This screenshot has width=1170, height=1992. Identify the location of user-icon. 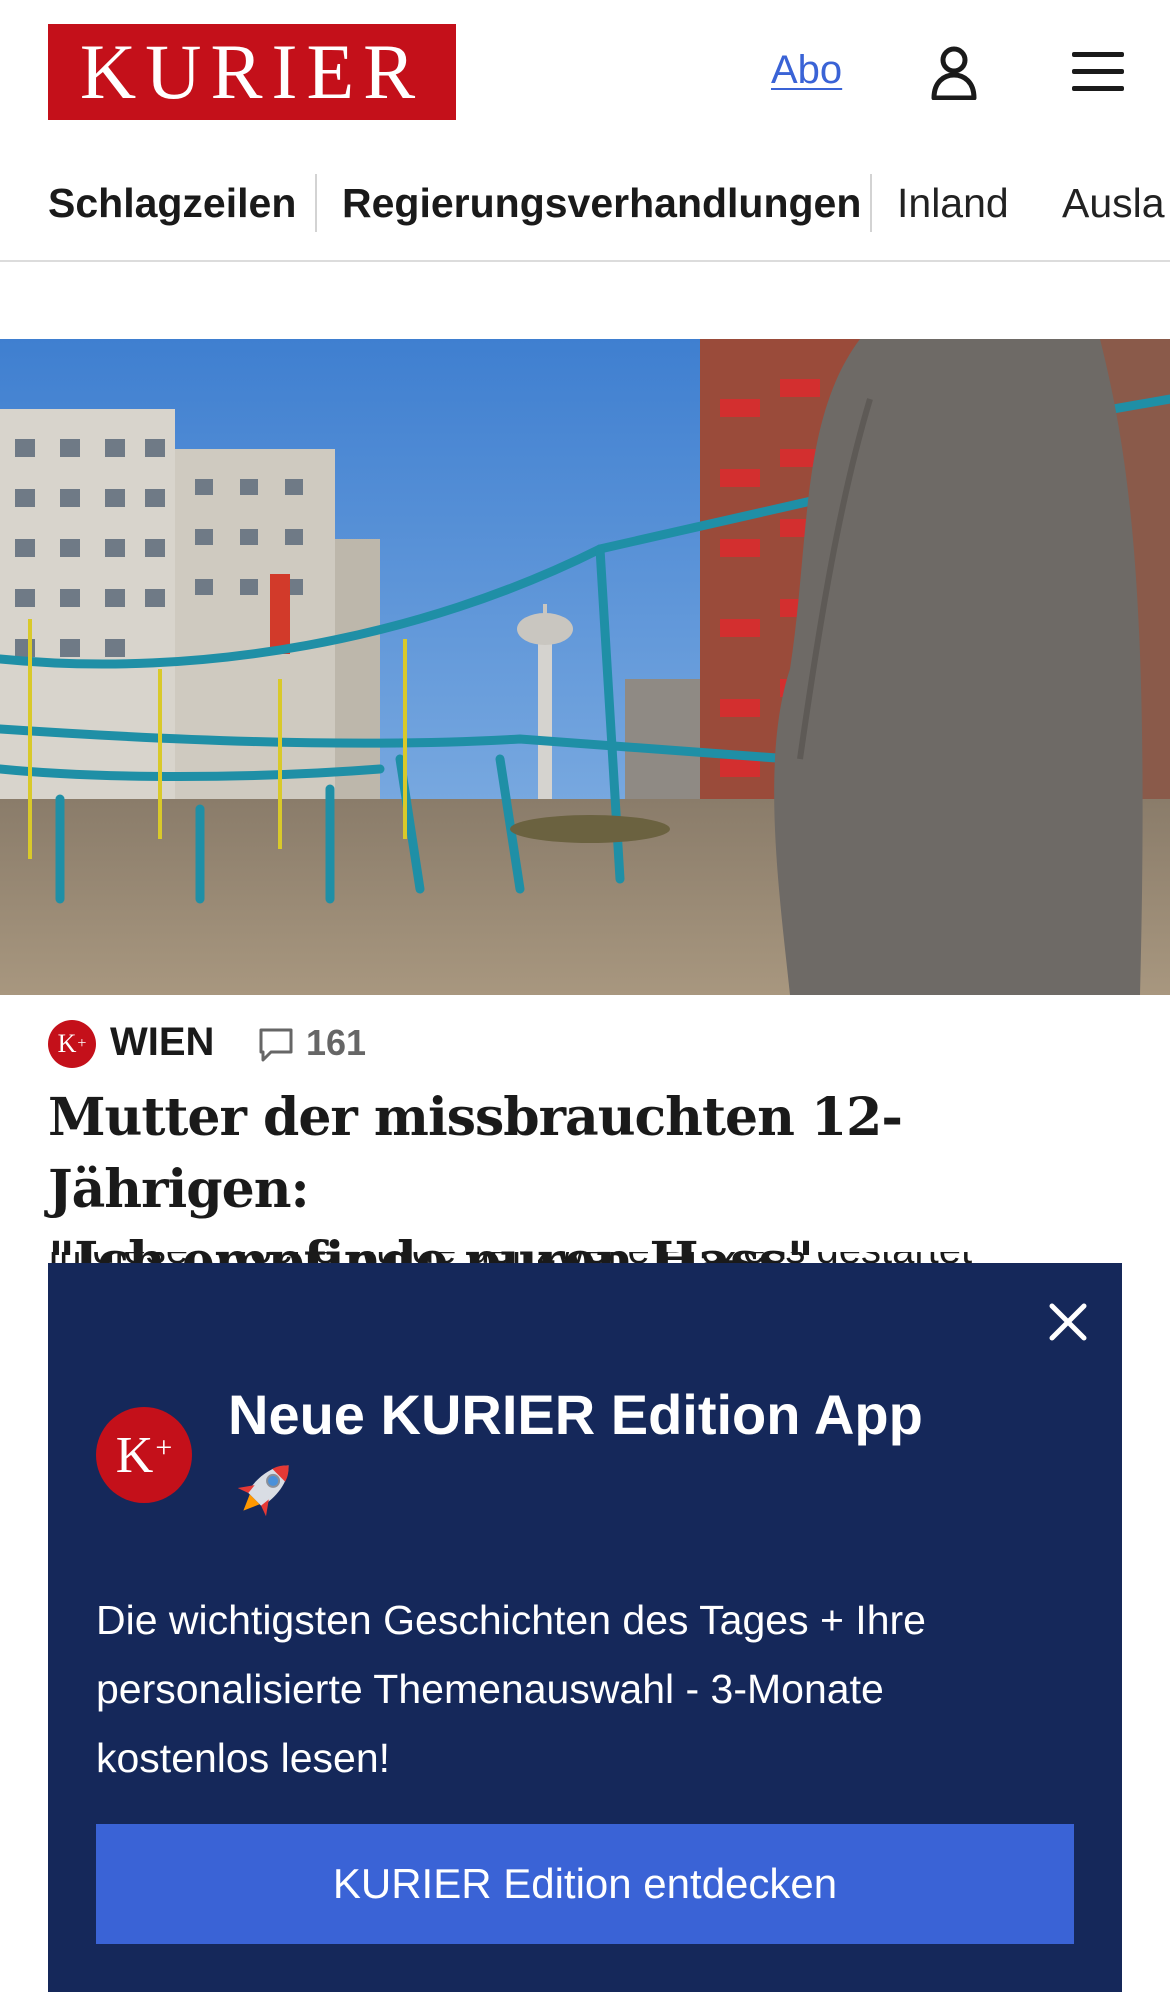
(954, 72).